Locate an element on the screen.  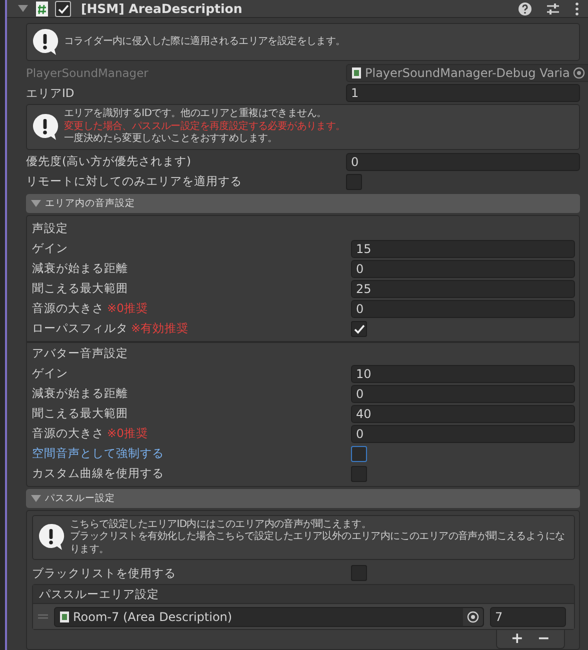
number-field: 7 is located at coordinates (528, 616).